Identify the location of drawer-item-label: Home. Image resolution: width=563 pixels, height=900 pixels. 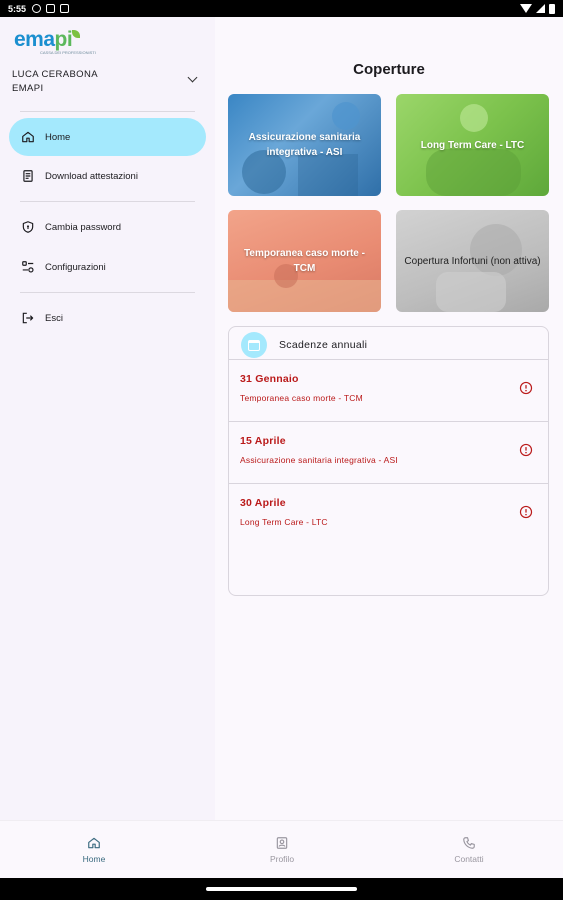
(58, 137).